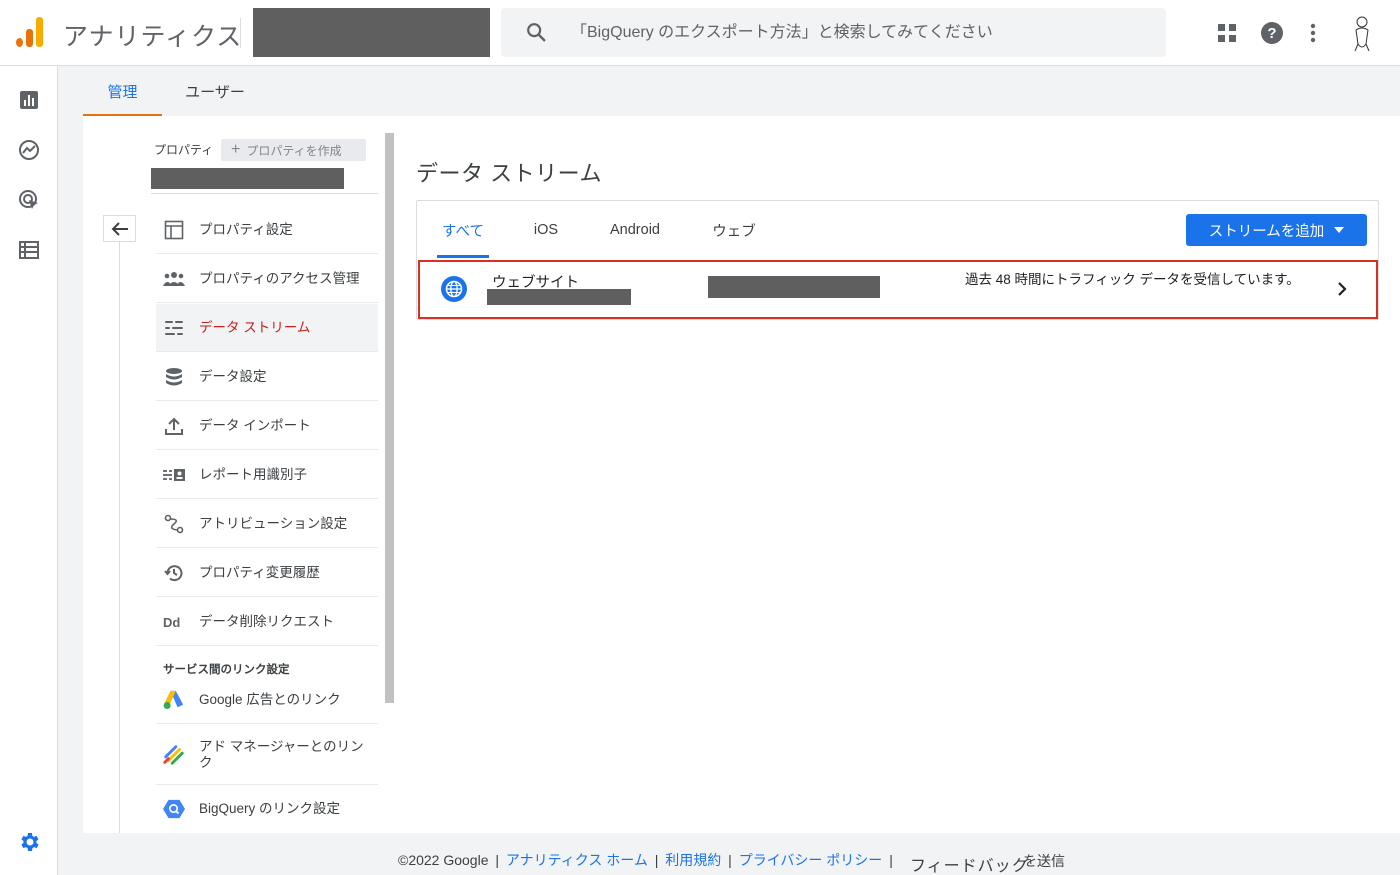 The image size is (1400, 875). I want to click on copyright: ©2022 Google, so click(443, 860).